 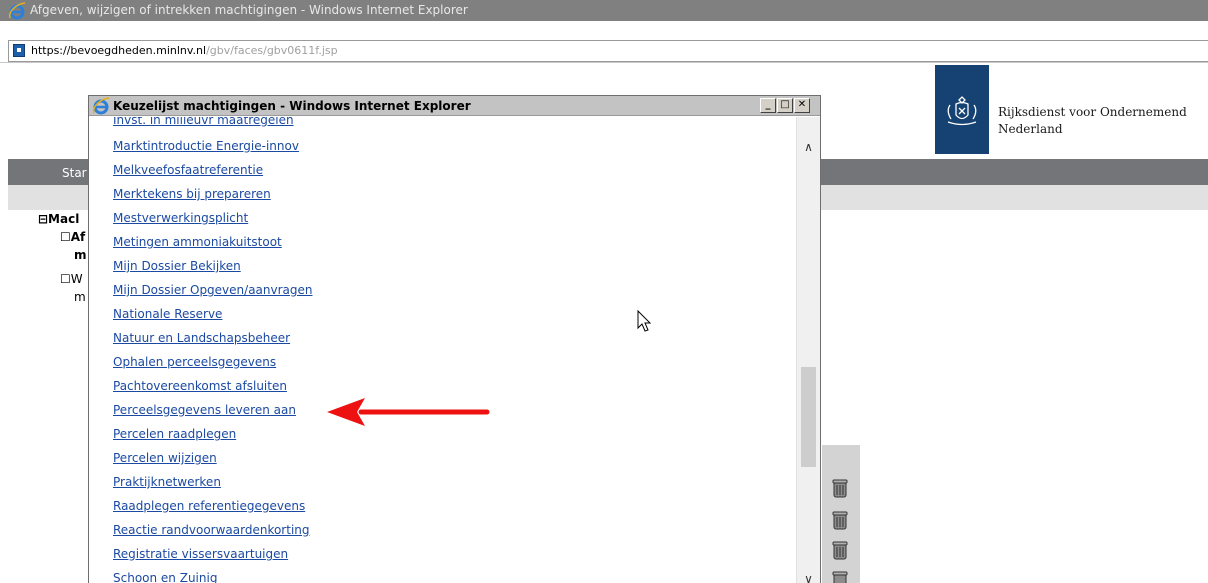 What do you see at coordinates (272, 50) in the screenshot?
I see `address-path: /gbv/faces/gbv0611f.jsp` at bounding box center [272, 50].